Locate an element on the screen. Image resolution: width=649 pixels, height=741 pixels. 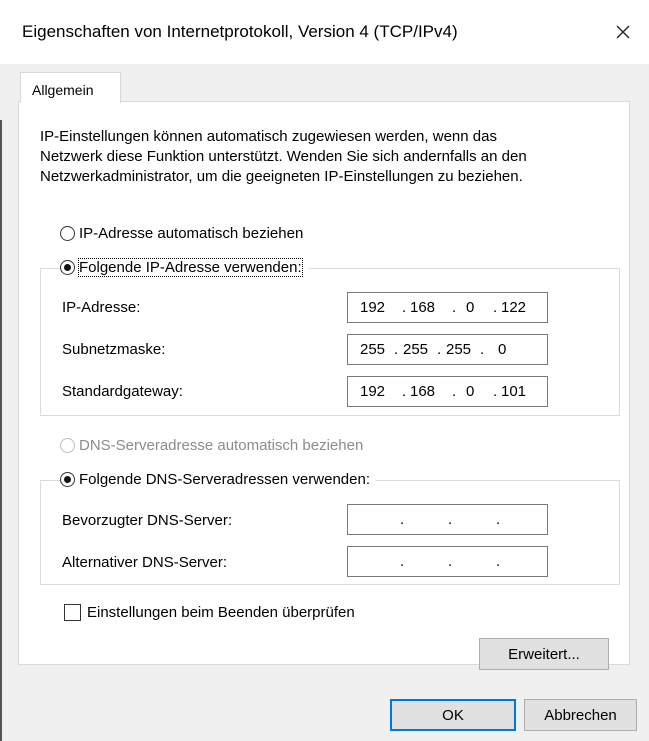
radio-dns-manual: Folgende DNS-Serveradressen verwenden: is located at coordinates (218, 479).